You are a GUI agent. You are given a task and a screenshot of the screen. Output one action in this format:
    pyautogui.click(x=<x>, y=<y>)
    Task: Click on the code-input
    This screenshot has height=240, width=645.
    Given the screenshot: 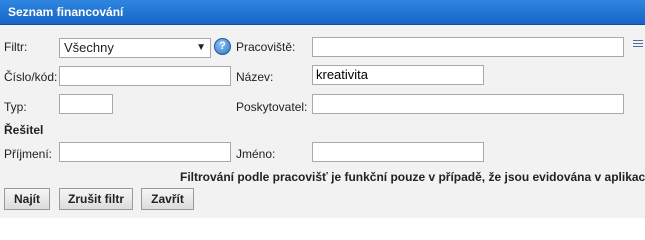 What is the action you would take?
    pyautogui.click(x=145, y=76)
    